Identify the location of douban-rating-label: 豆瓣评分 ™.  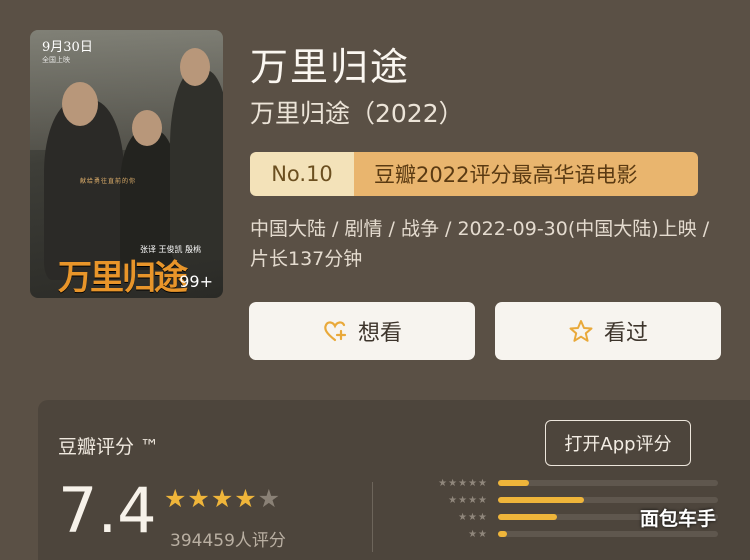
(109, 447).